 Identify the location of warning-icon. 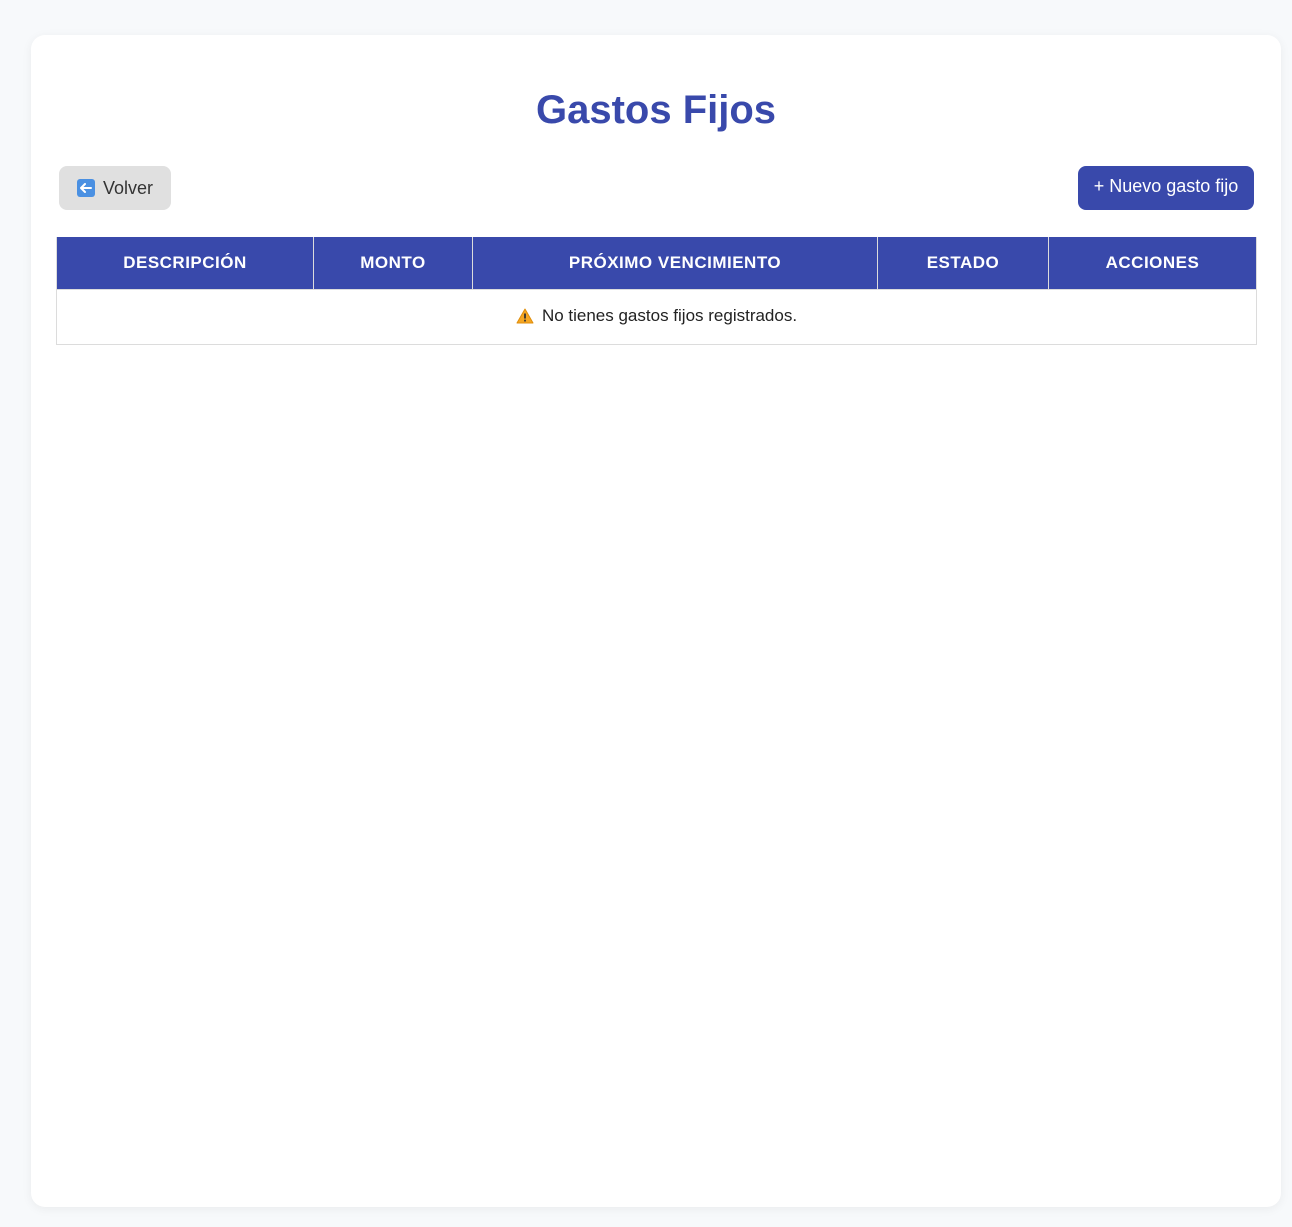
(525, 316).